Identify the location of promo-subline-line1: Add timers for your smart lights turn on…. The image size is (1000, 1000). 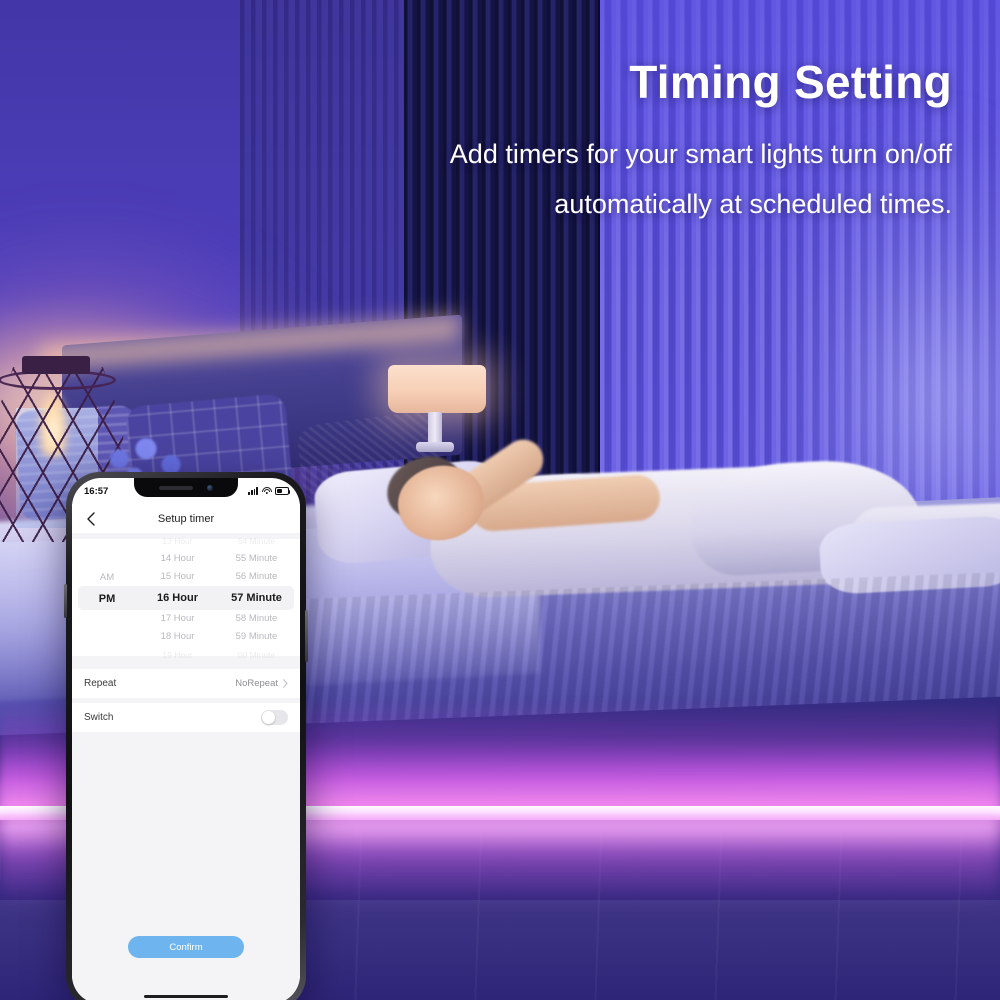
(700, 154).